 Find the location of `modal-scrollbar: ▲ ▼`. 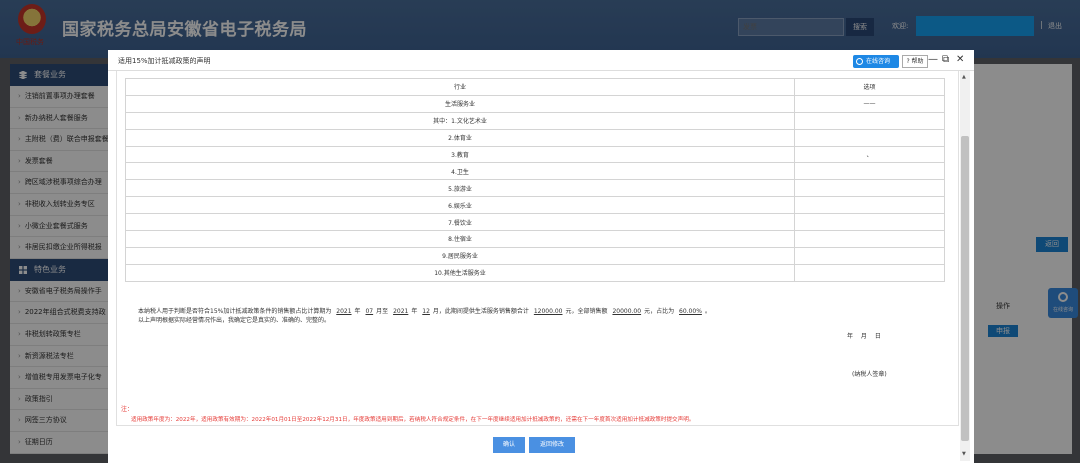

modal-scrollbar: ▲ ▼ is located at coordinates (965, 266).